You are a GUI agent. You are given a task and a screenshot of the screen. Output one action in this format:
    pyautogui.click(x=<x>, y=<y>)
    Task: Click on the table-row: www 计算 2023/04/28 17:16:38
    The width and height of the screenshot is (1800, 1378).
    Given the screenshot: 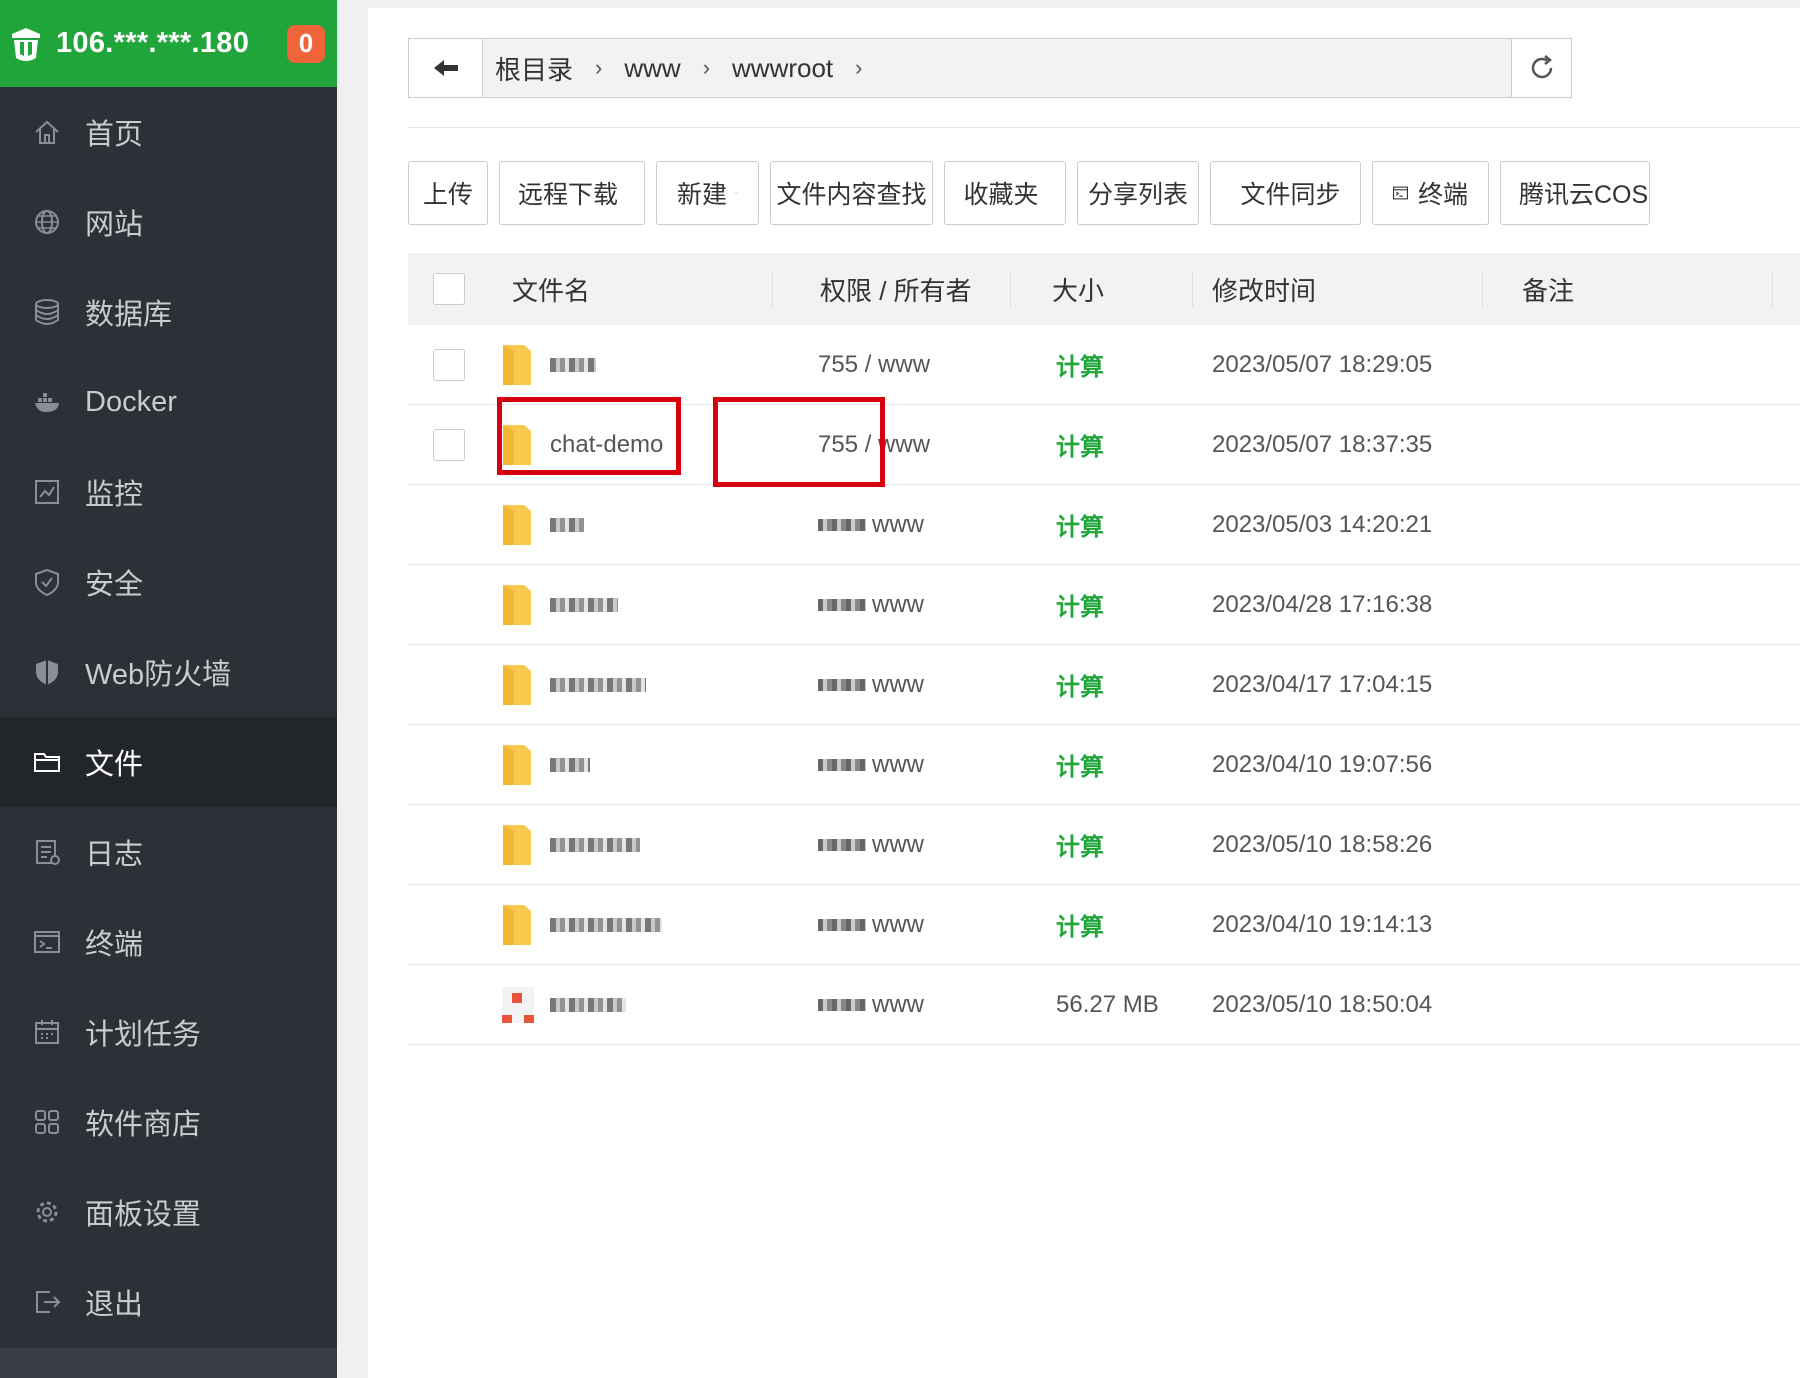 What is the action you would take?
    pyautogui.click(x=1104, y=605)
    